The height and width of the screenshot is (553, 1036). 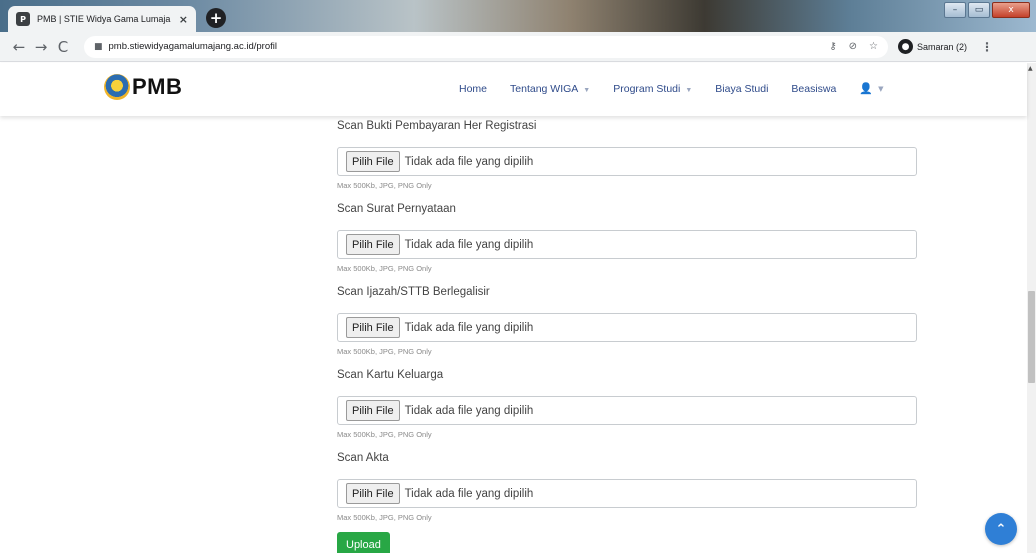 I want to click on nav-label: Beasiswa, so click(x=814, y=88).